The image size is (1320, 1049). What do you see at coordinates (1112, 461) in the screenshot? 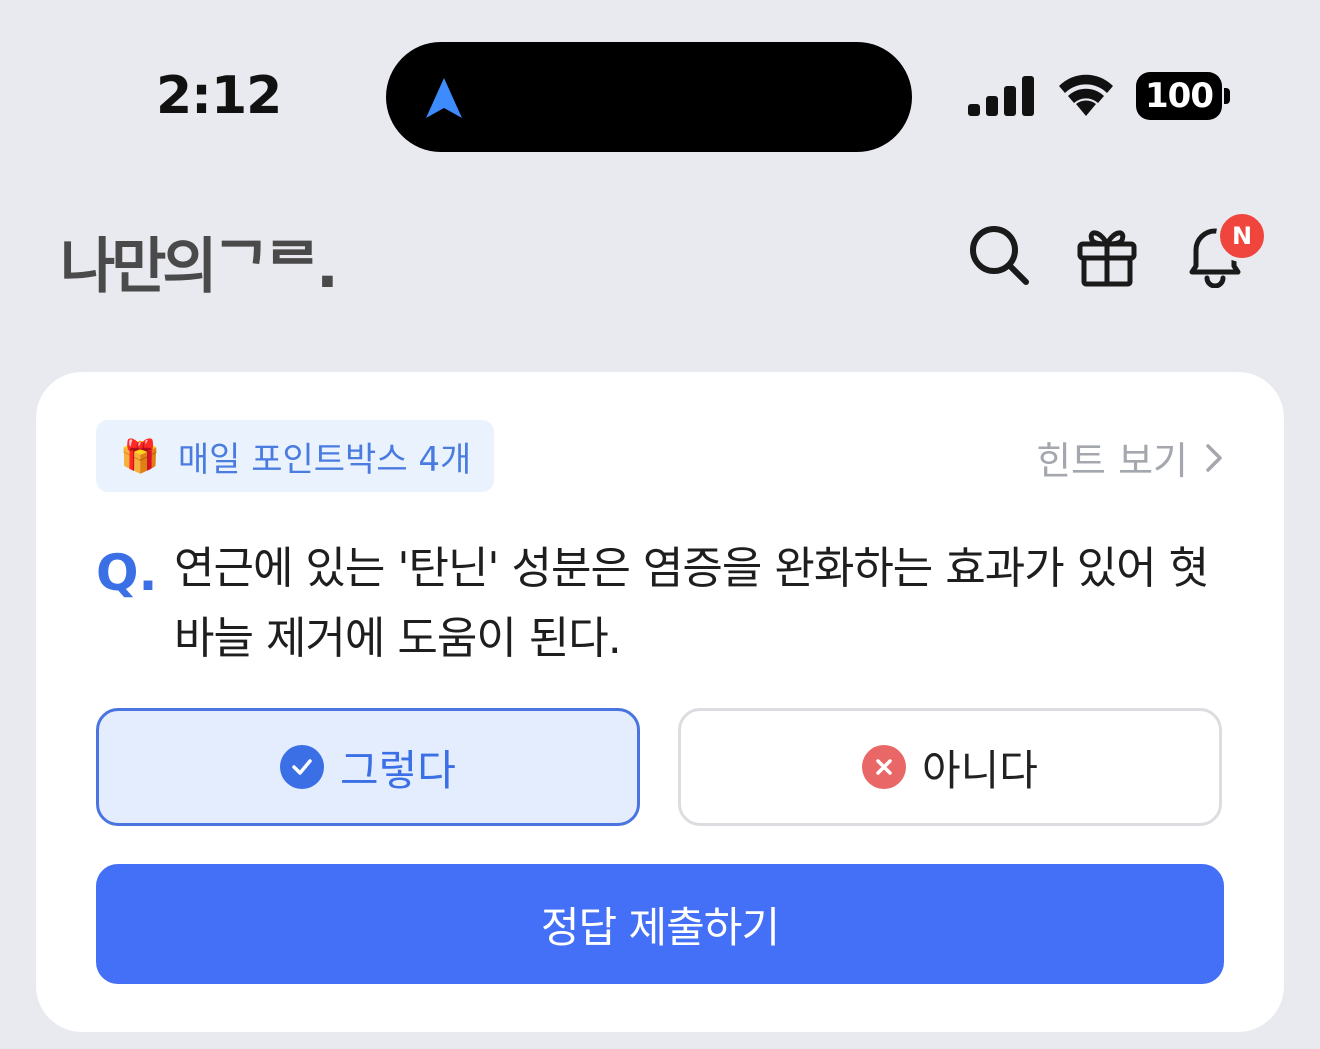
I see `hint-label: 힌트 보기` at bounding box center [1112, 461].